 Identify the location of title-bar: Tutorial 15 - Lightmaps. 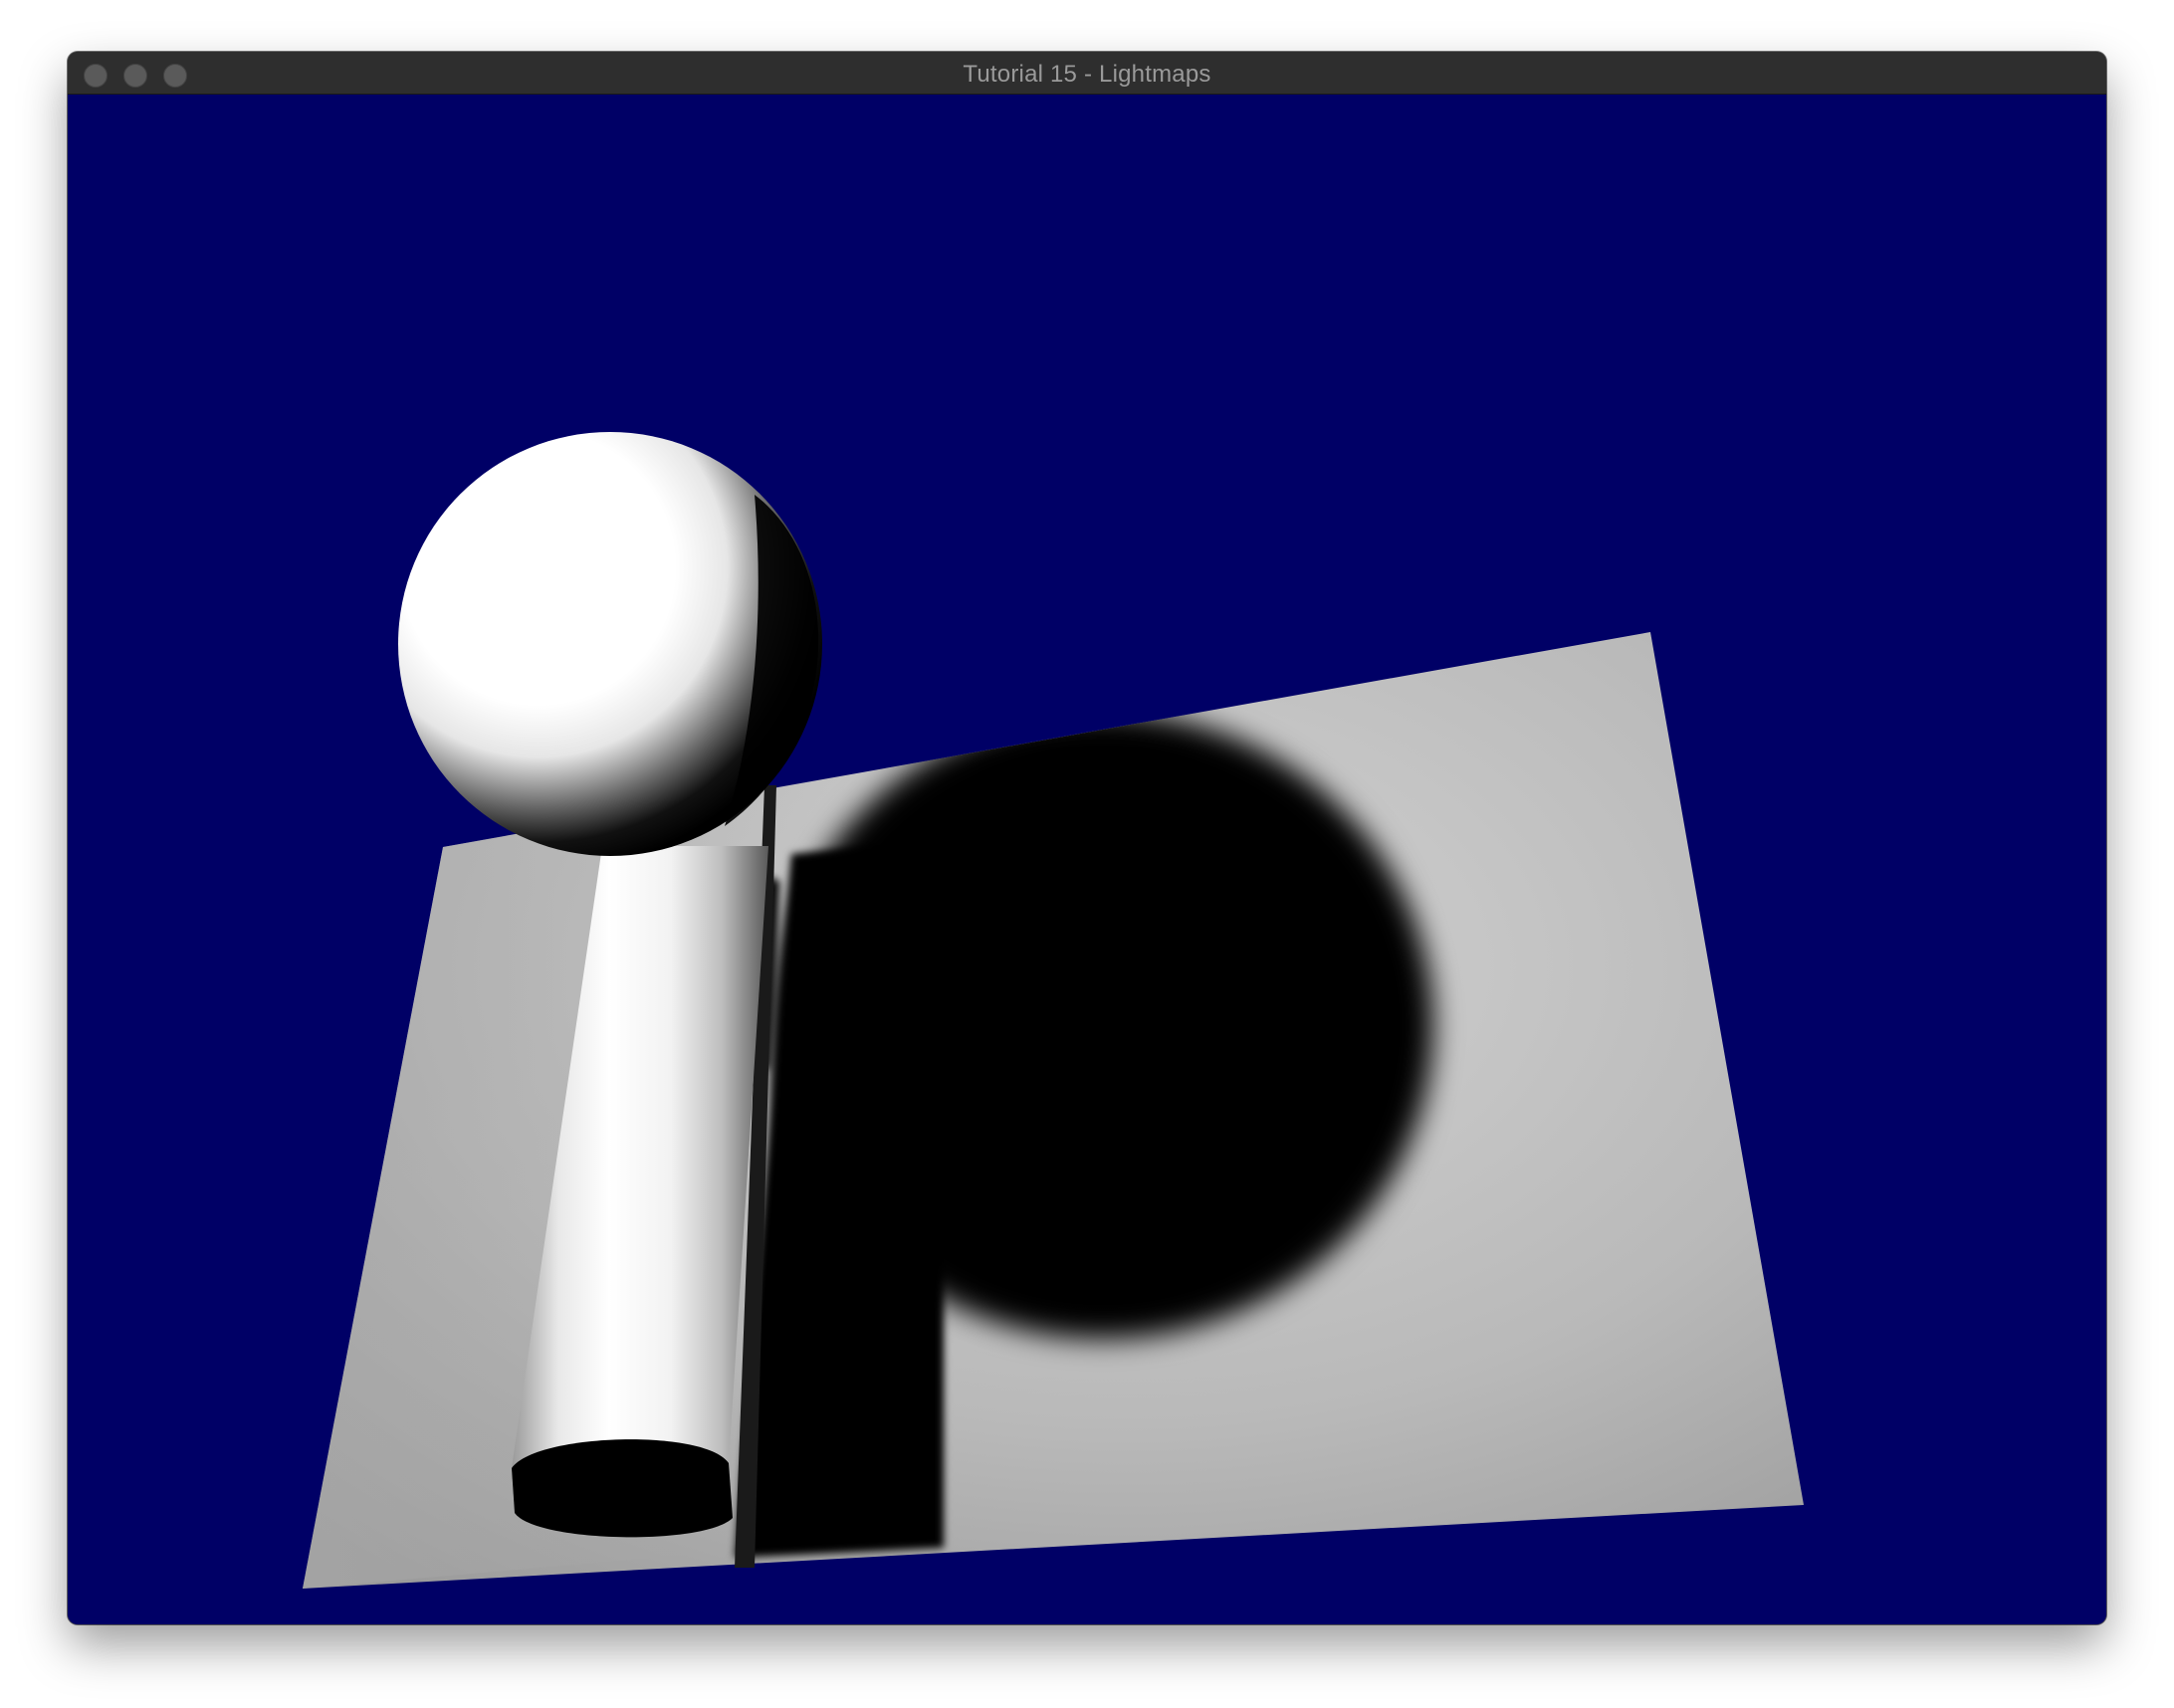
(1087, 73).